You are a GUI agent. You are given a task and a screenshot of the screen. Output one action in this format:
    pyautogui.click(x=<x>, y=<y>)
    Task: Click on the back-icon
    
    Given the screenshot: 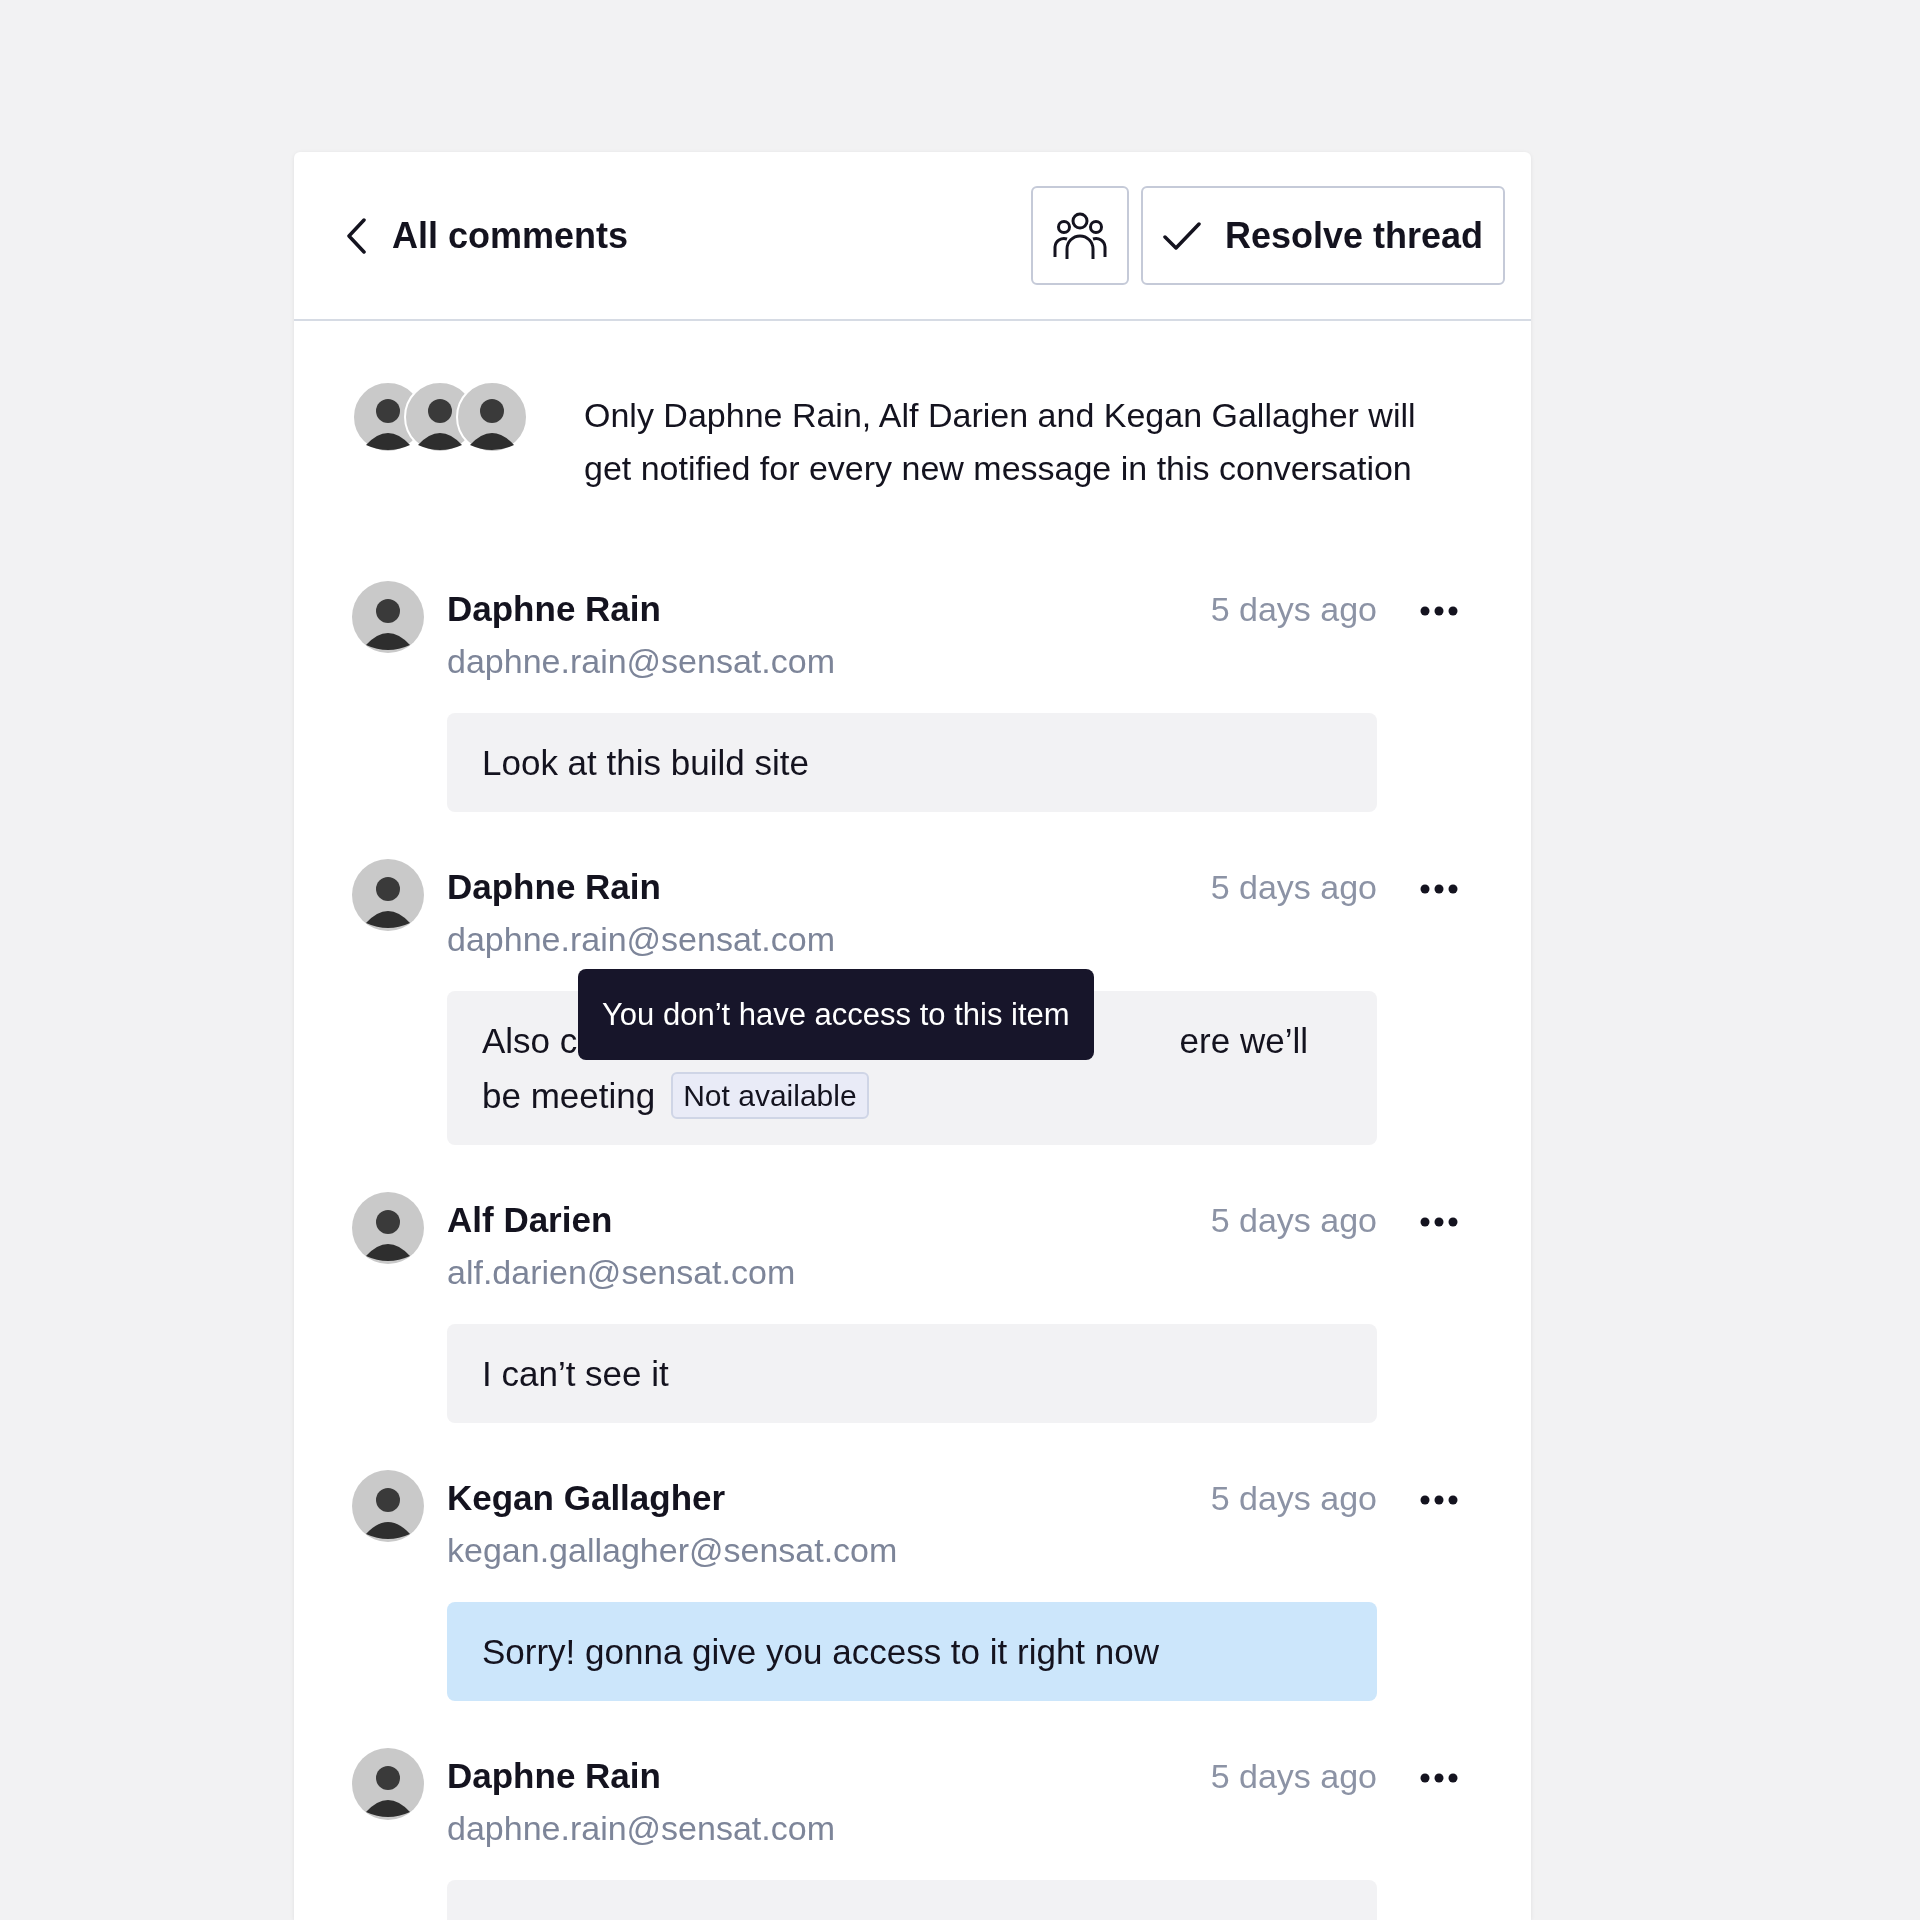 What is the action you would take?
    pyautogui.click(x=356, y=235)
    